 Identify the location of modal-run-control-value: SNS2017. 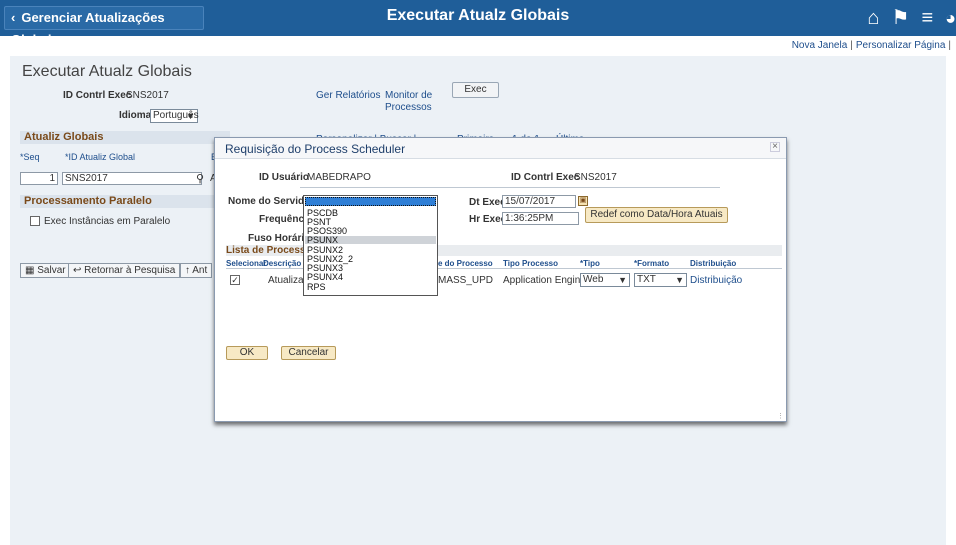
(595, 177).